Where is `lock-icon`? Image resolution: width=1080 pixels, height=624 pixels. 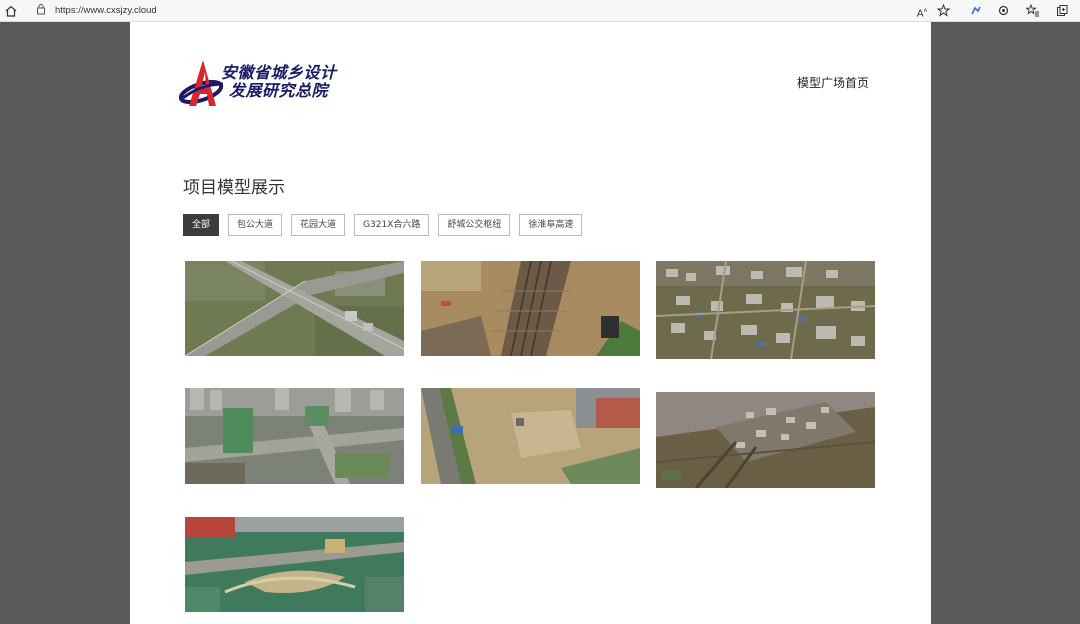
lock-icon is located at coordinates (41, 12).